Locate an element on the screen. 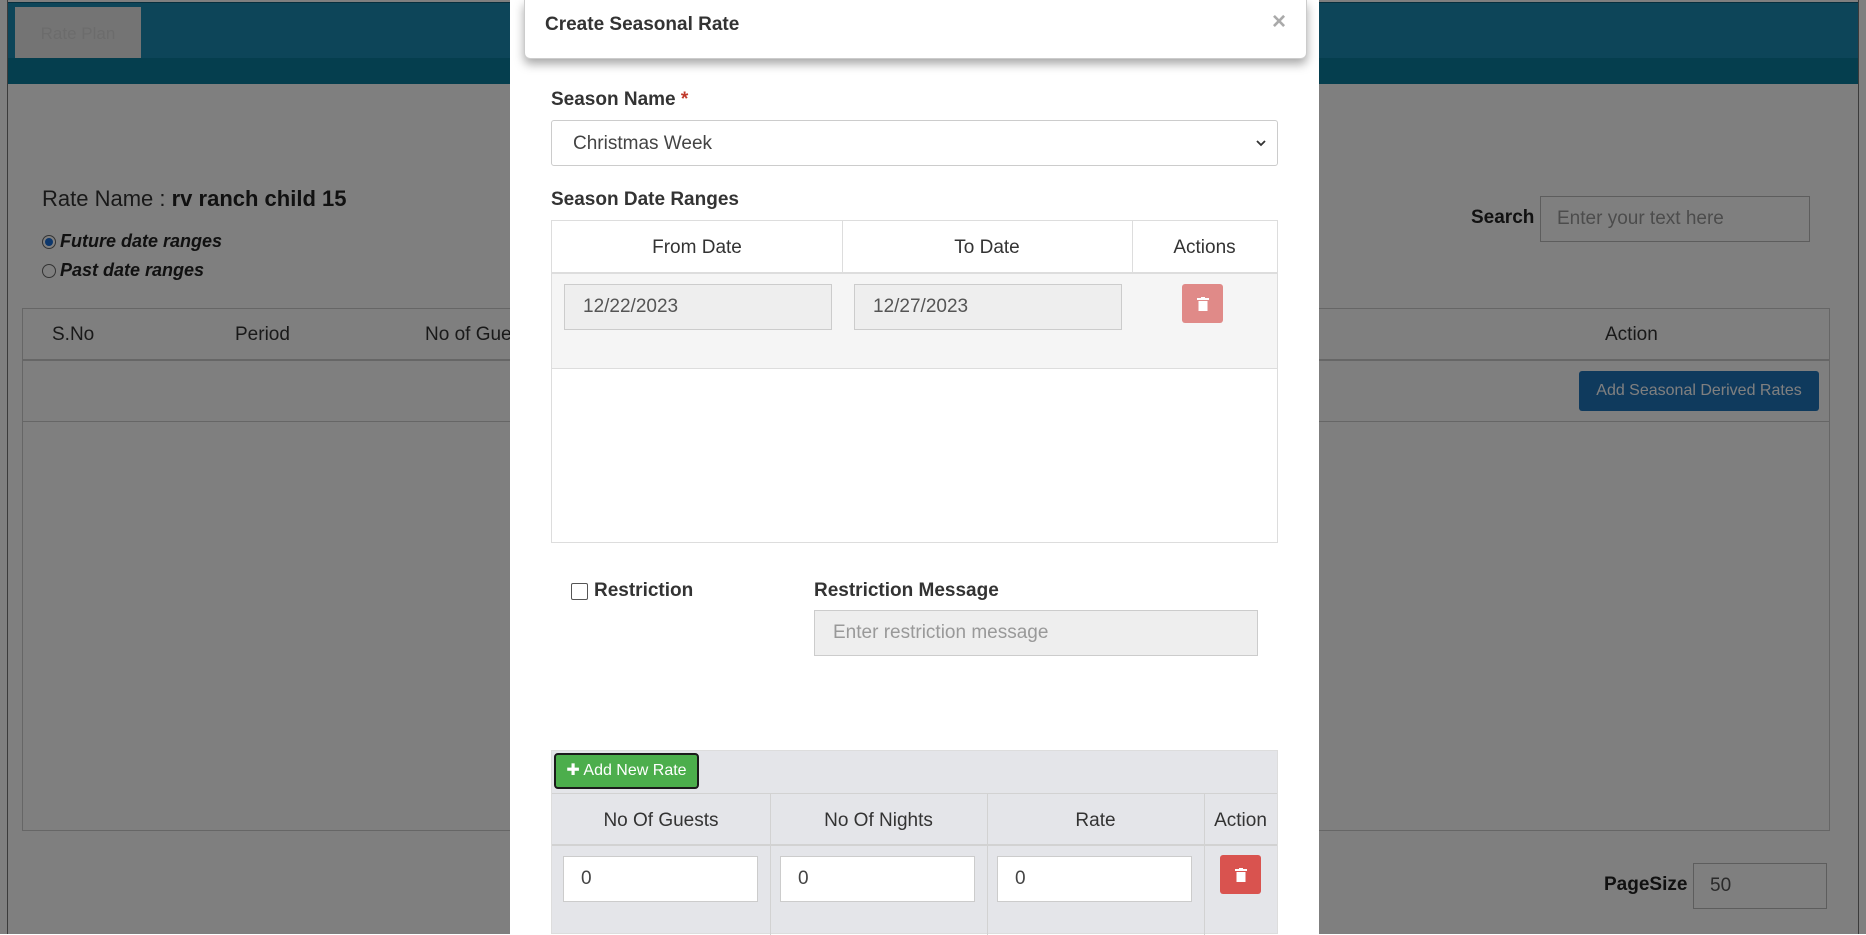  rate-input: 0 is located at coordinates (1094, 879).